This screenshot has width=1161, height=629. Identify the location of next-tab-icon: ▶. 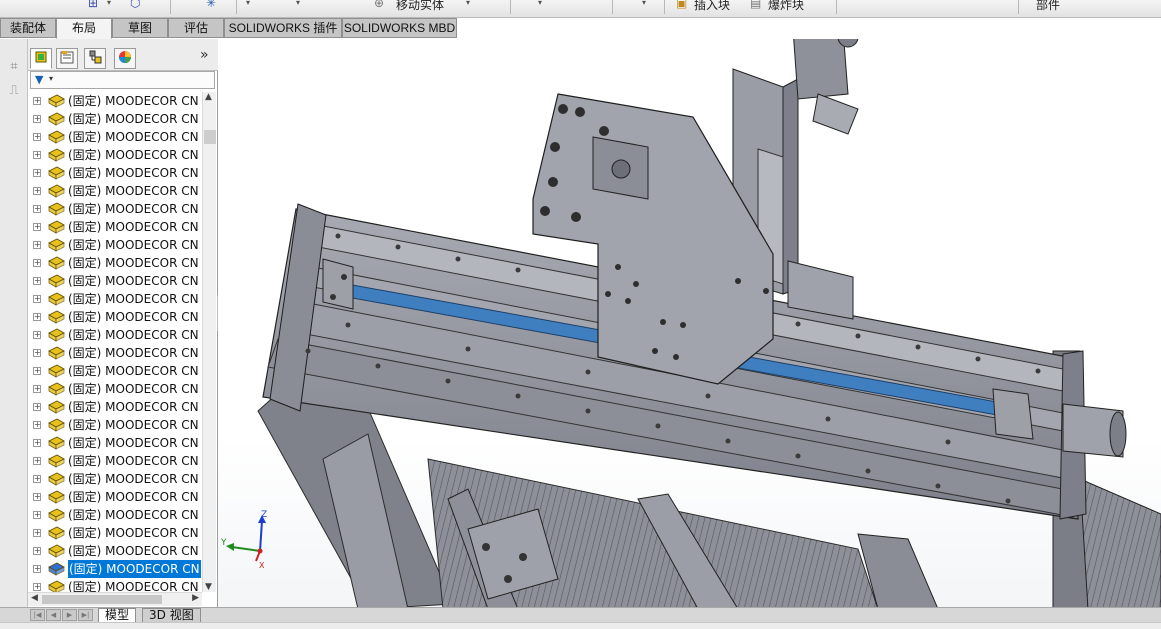
(69, 615).